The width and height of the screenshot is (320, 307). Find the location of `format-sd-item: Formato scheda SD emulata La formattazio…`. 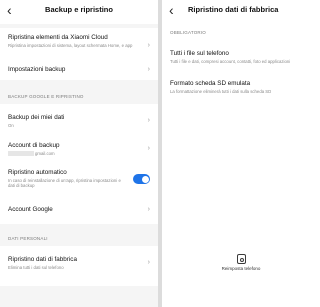

format-sd-item: Formato scheda SD emulata La formattazio… is located at coordinates (241, 79).